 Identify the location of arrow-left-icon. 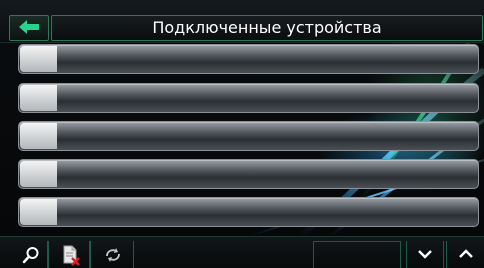
(29, 27).